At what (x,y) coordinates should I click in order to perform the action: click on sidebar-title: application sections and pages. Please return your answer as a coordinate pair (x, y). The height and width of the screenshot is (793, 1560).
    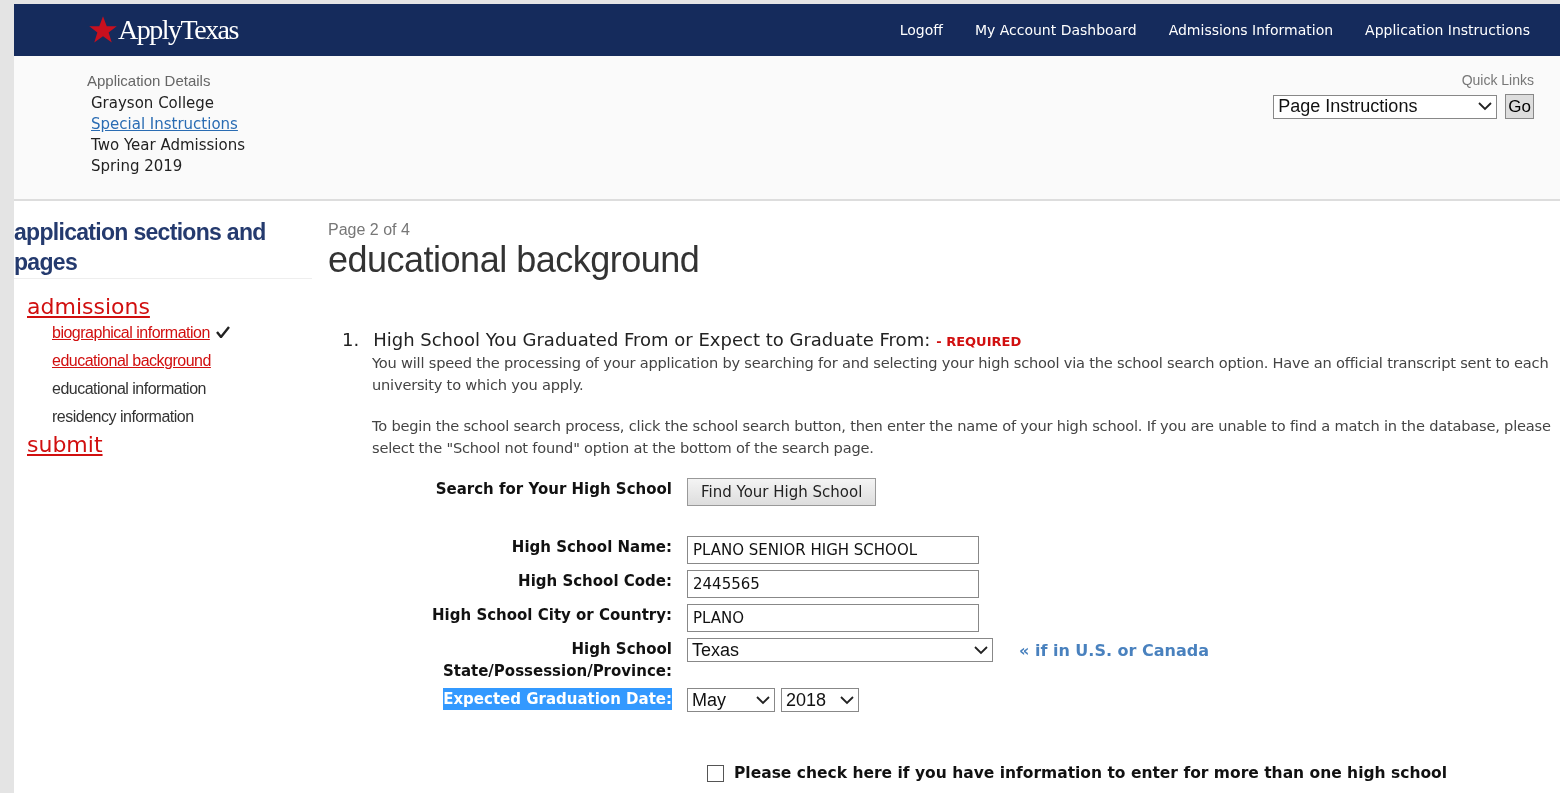
    Looking at the image, I should click on (163, 248).